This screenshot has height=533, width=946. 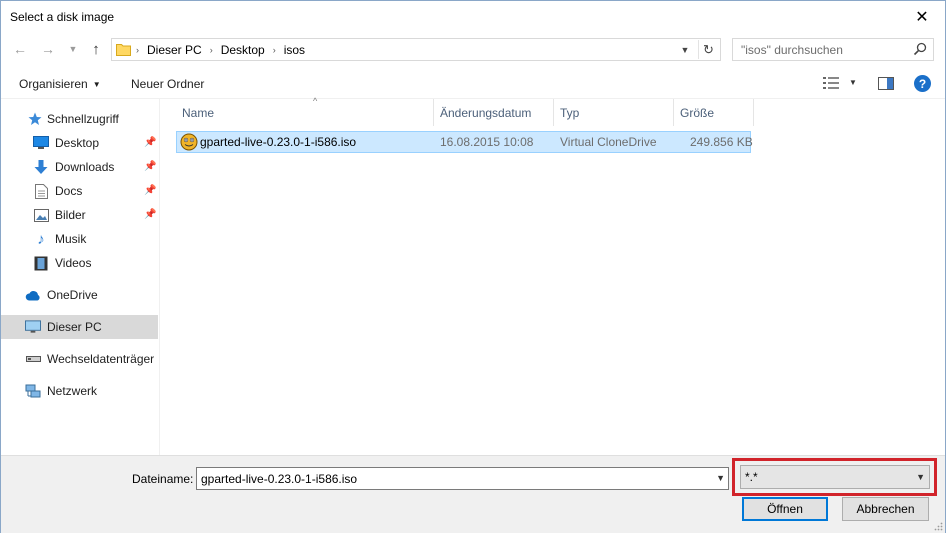 I want to click on nav-label: OneDrive, so click(x=72, y=295).